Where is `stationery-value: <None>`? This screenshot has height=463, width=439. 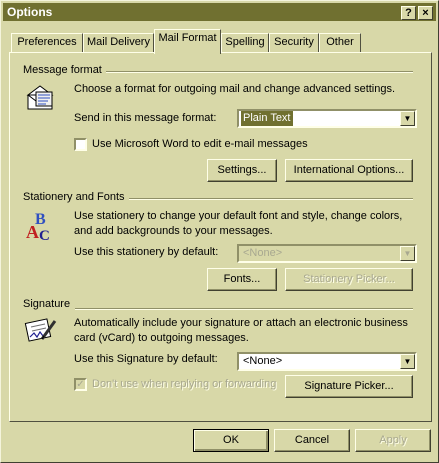
stationery-value: <None> is located at coordinates (263, 253).